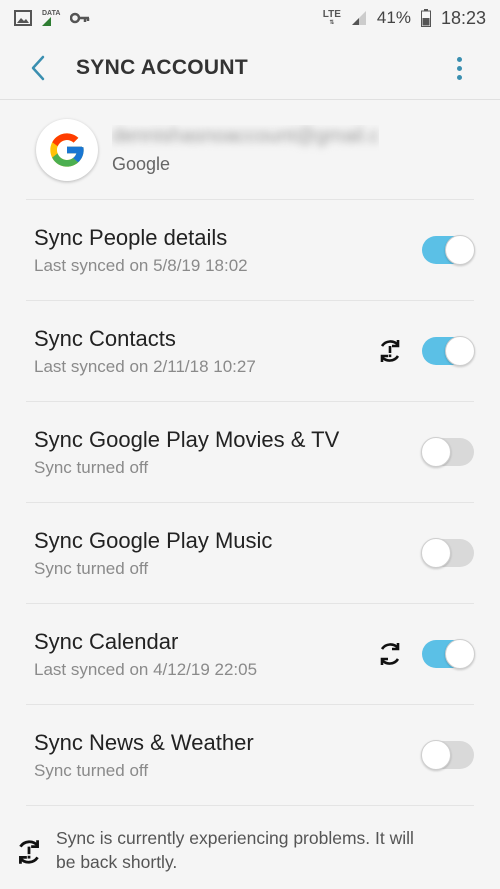 This screenshot has height=889, width=500. I want to click on account-type: Google, so click(141, 163).